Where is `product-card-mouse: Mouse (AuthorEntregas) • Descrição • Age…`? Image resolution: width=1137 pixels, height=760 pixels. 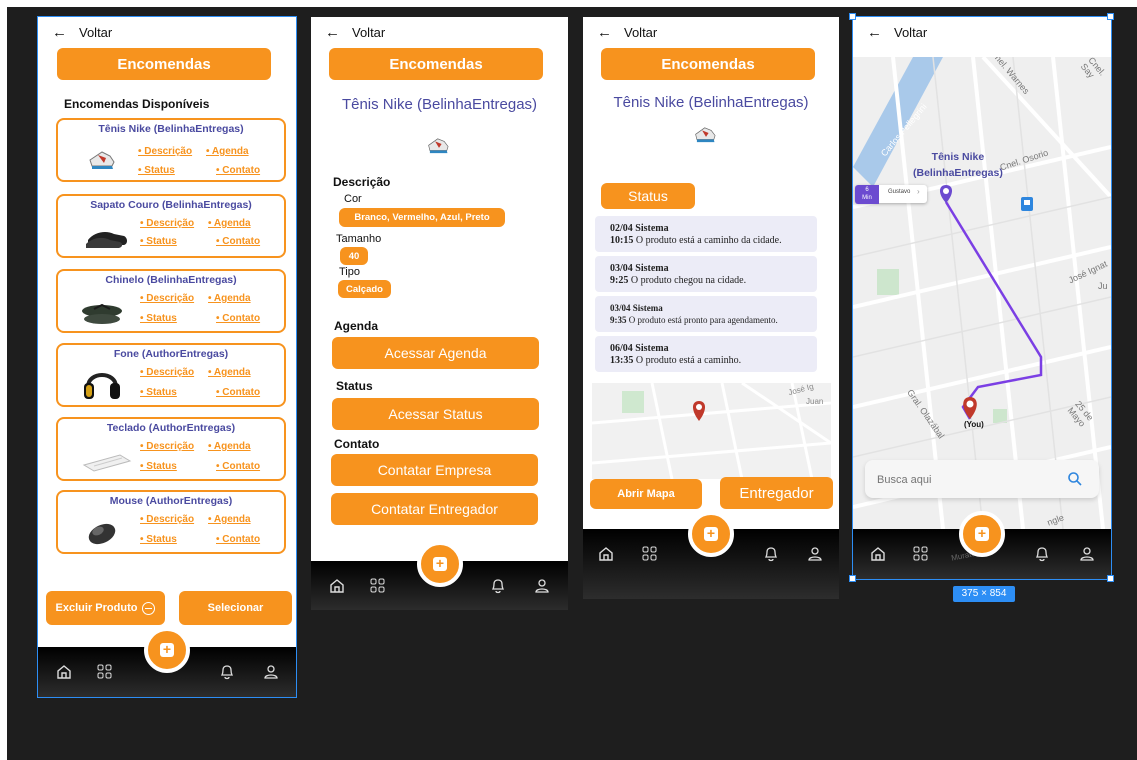
product-card-mouse: Mouse (AuthorEntregas) • Descrição • Age… is located at coordinates (171, 522).